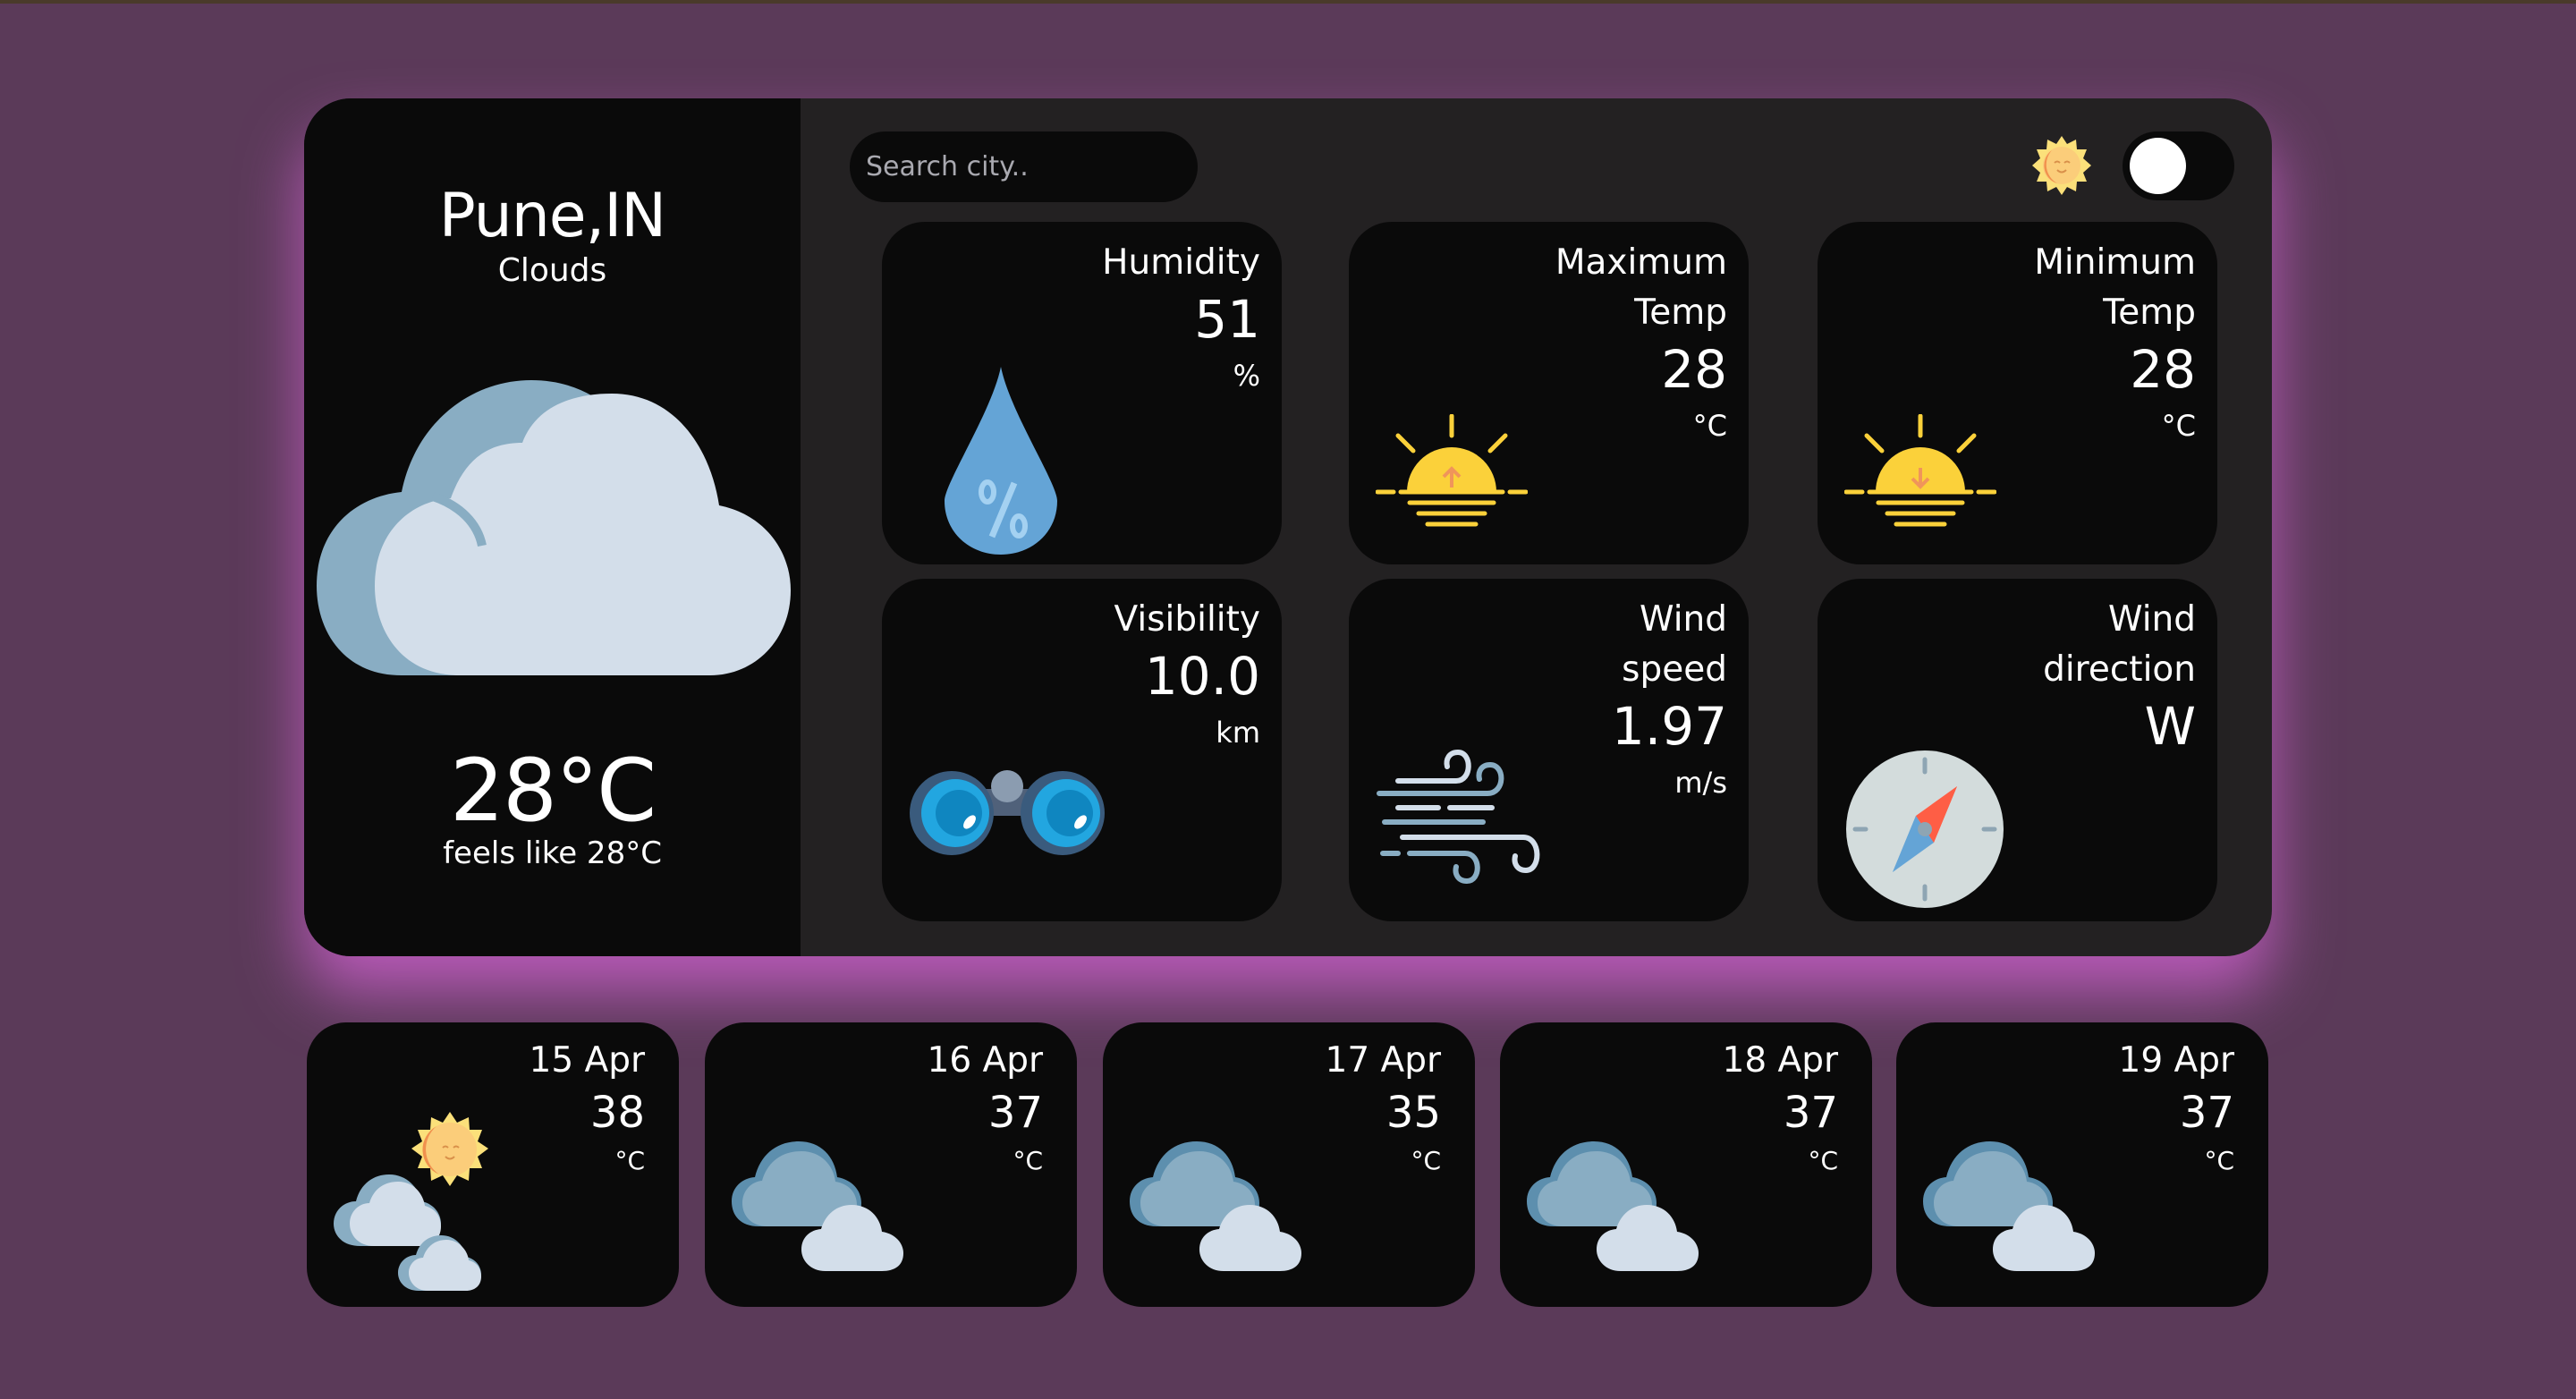 This screenshot has height=1399, width=2576. I want to click on humidity-unit: %, so click(1246, 376).